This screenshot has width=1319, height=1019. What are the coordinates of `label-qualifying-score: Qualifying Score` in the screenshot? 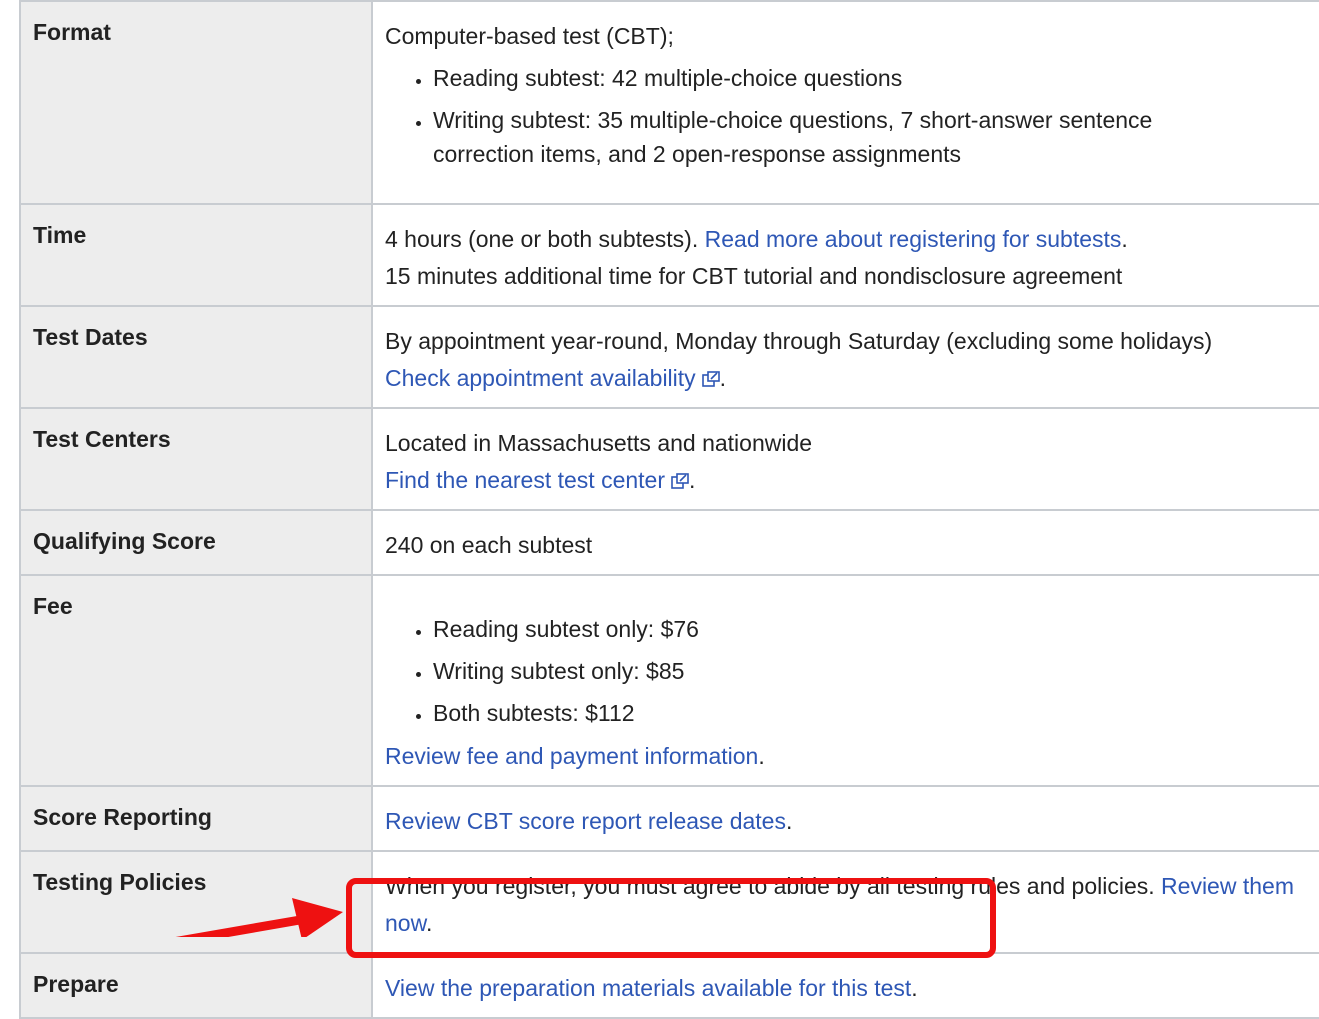 It's located at (196, 542).